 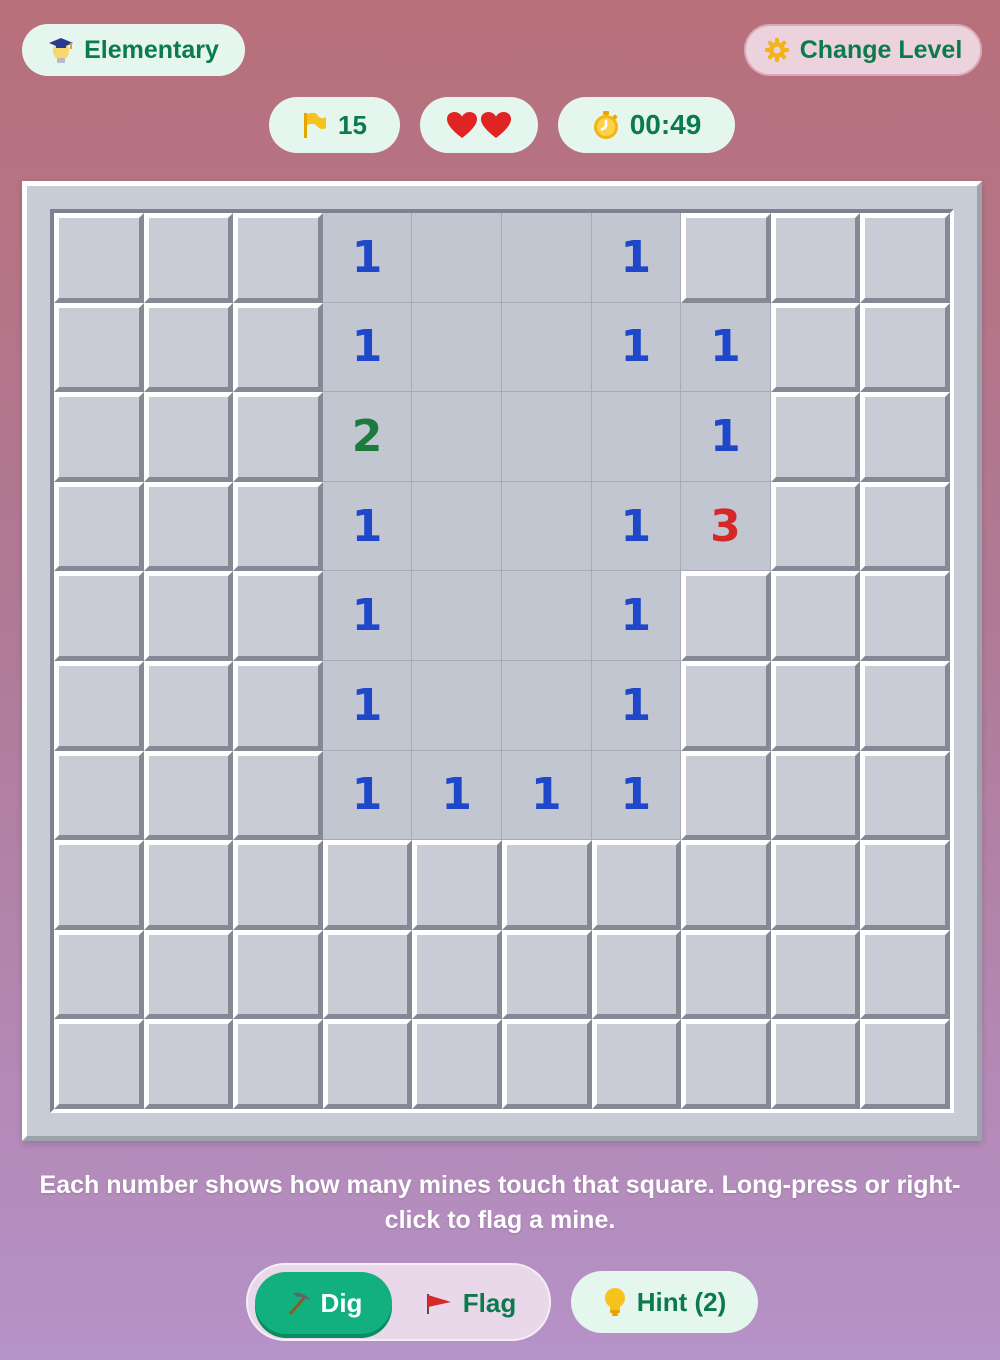 I want to click on flag-mode-button: Flag, so click(x=470, y=1303).